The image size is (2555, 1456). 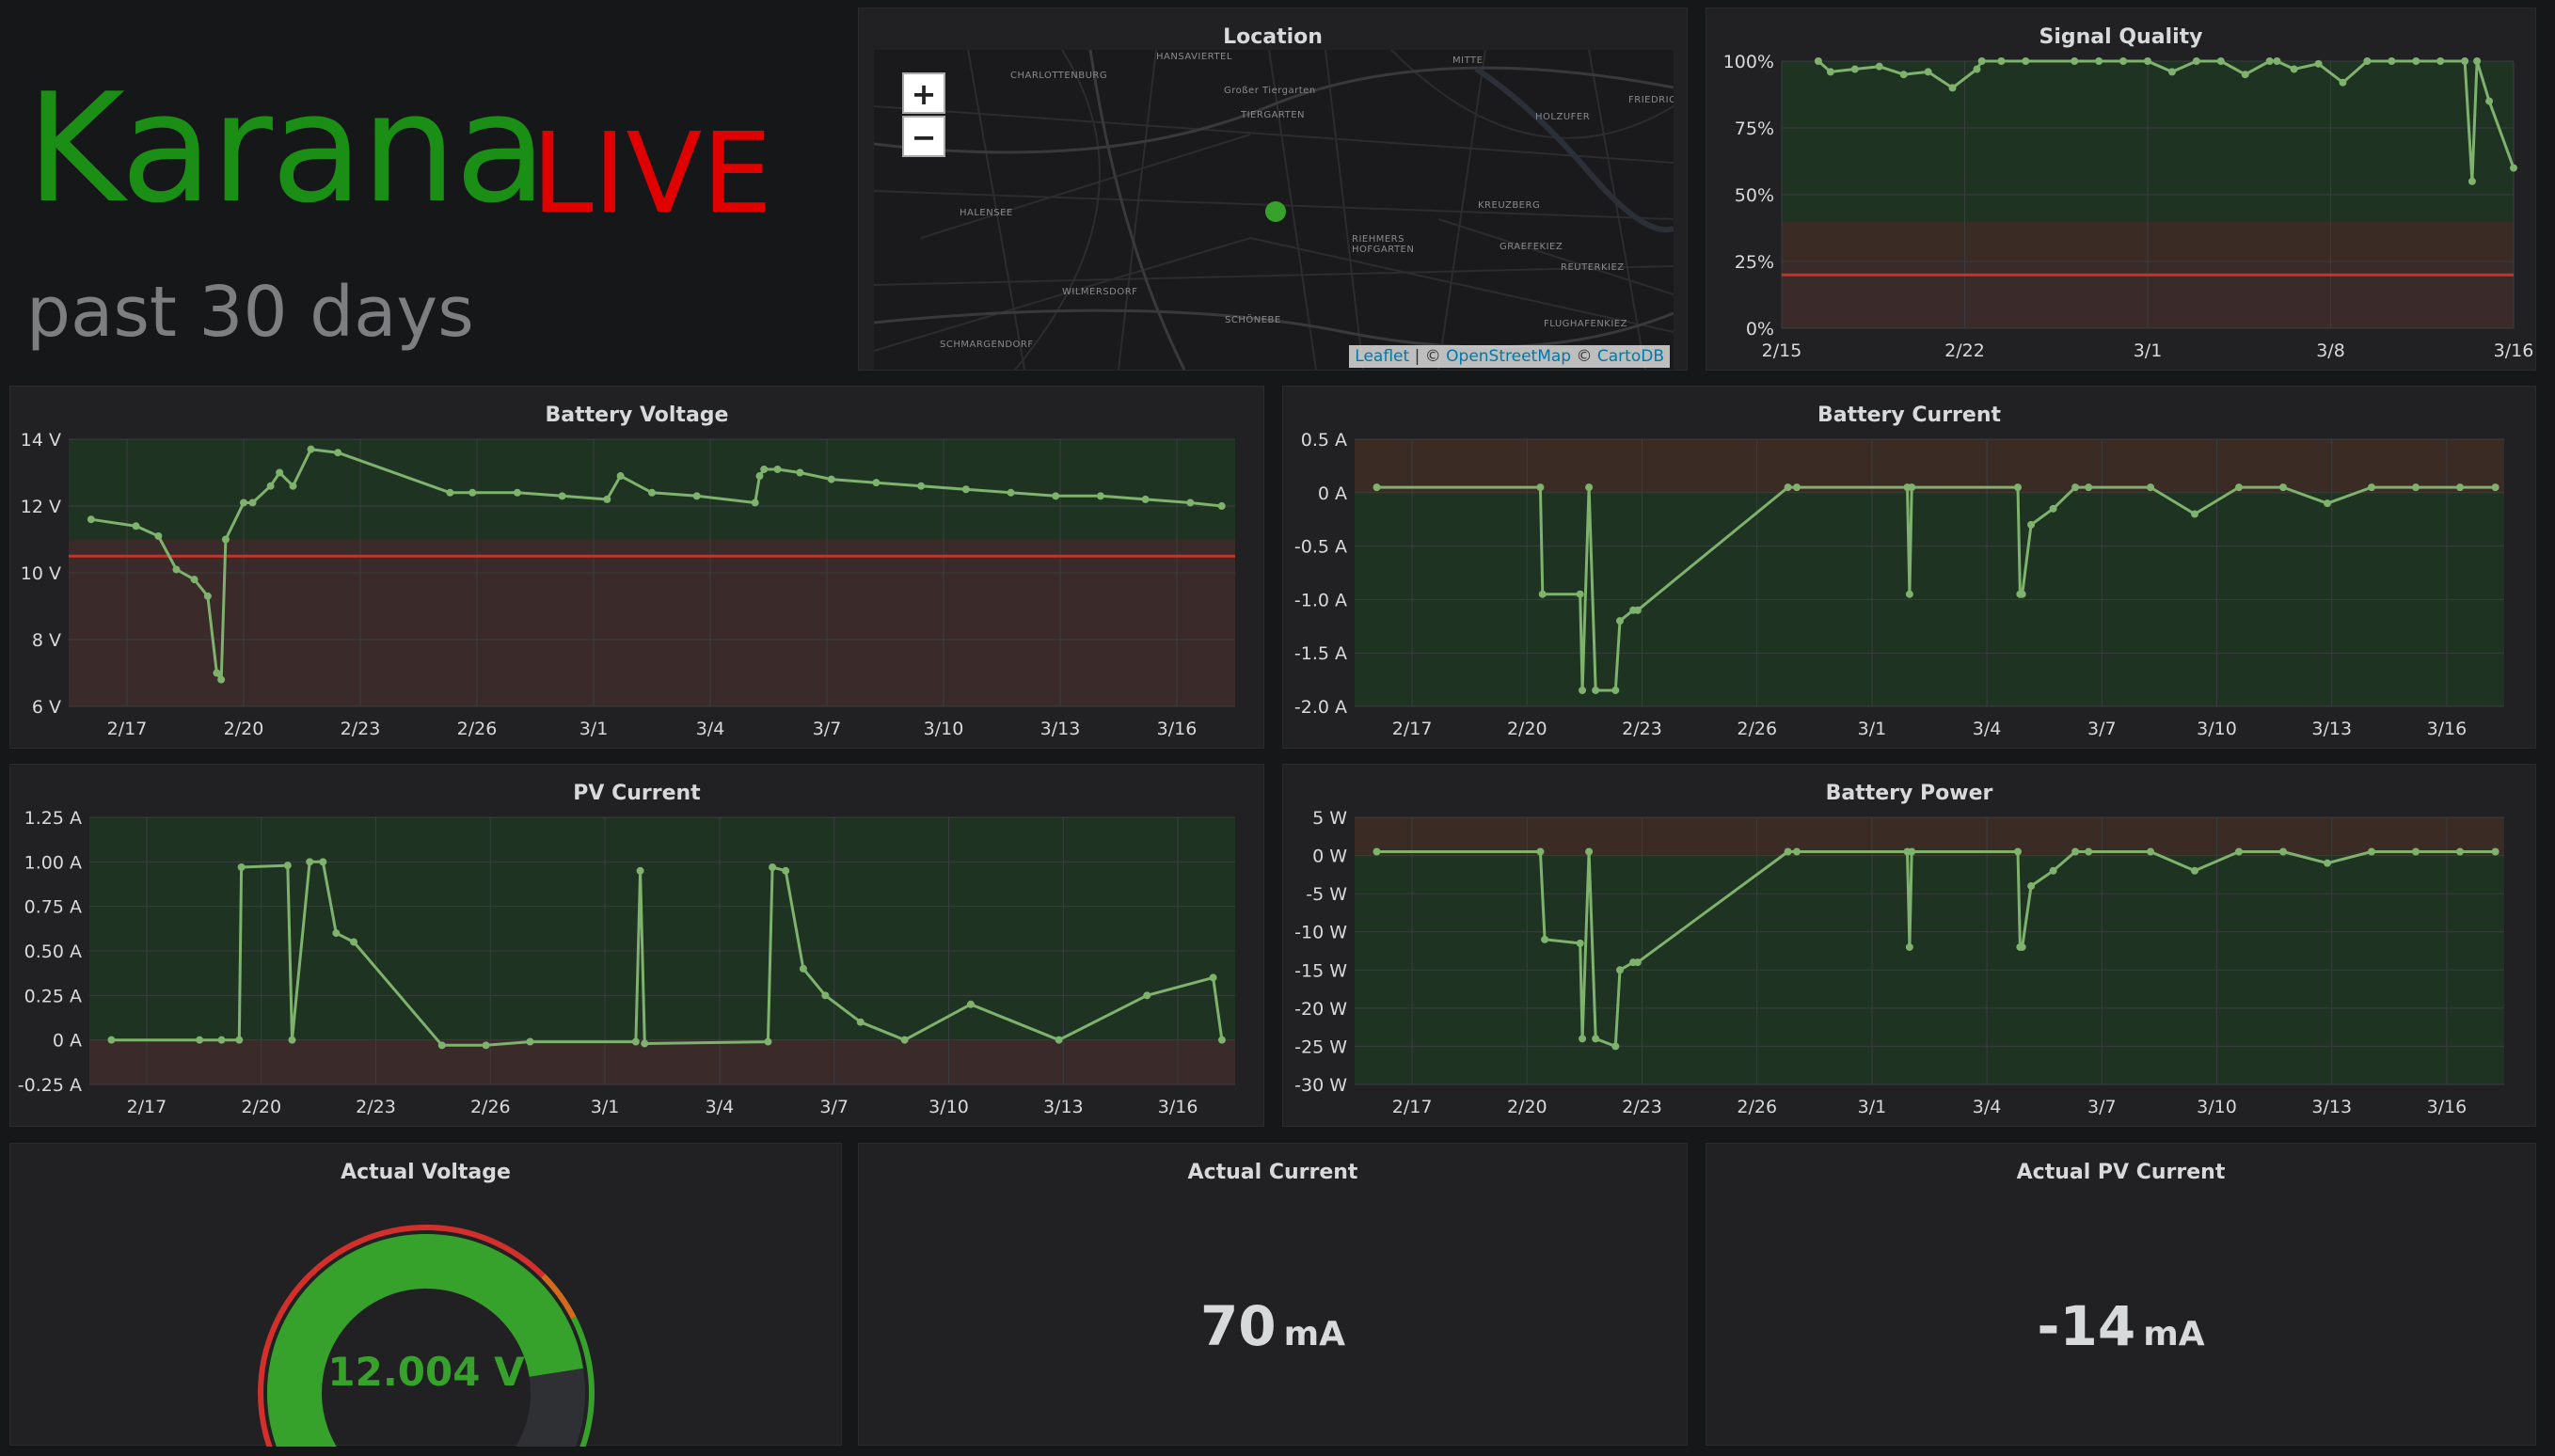 What do you see at coordinates (41, 440) in the screenshot?
I see `y-tick-label: 14 V` at bounding box center [41, 440].